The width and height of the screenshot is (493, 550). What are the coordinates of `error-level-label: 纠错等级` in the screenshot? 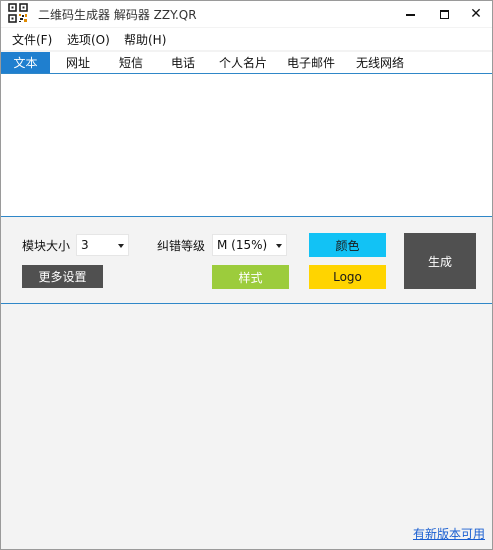 It's located at (181, 246).